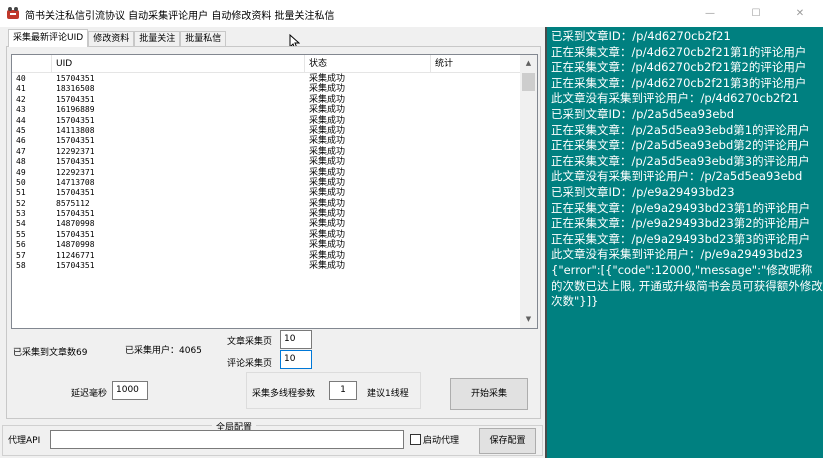  I want to click on scrollbar-thumb, so click(528, 82).